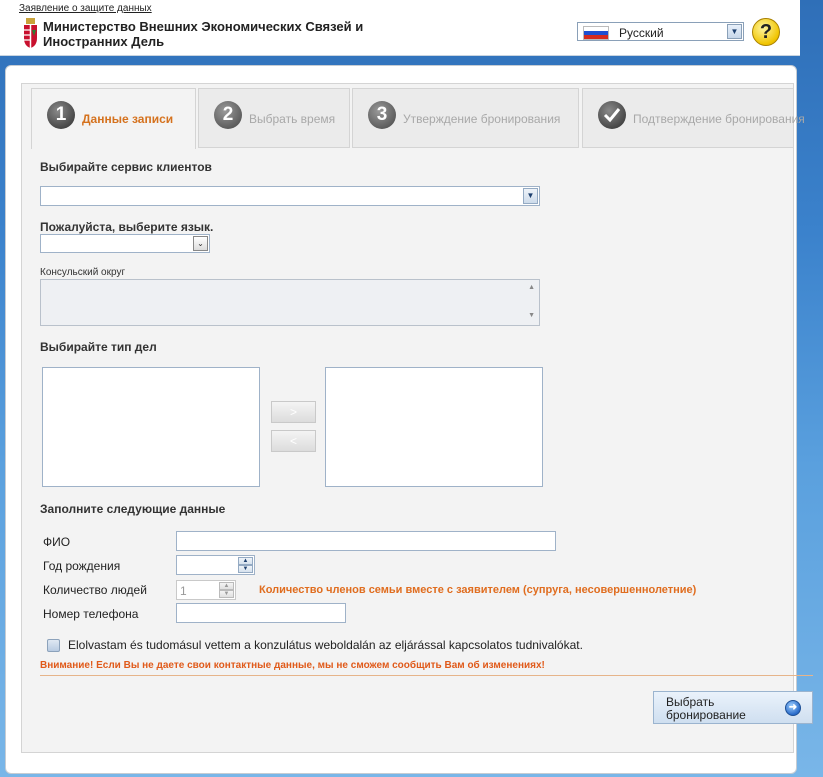 The image size is (823, 777). I want to click on privacy-statement-link: Заявление о защите данных, so click(85, 8).